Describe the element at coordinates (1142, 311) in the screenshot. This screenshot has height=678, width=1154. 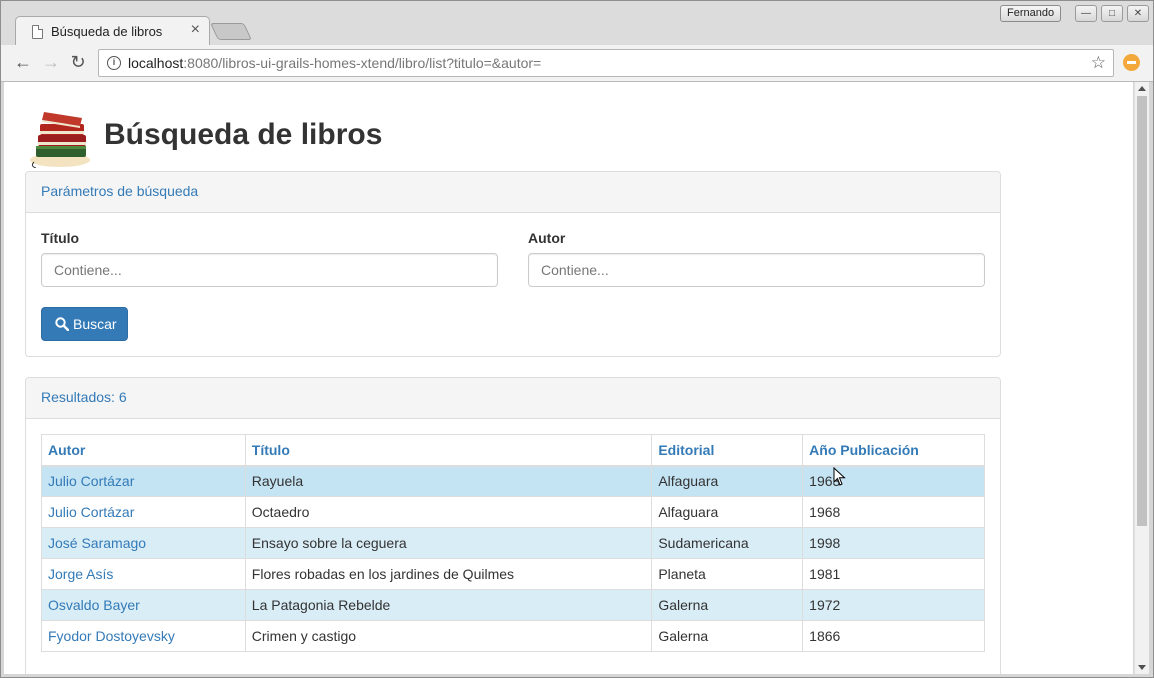
I see `scrollbar-thumb` at that location.